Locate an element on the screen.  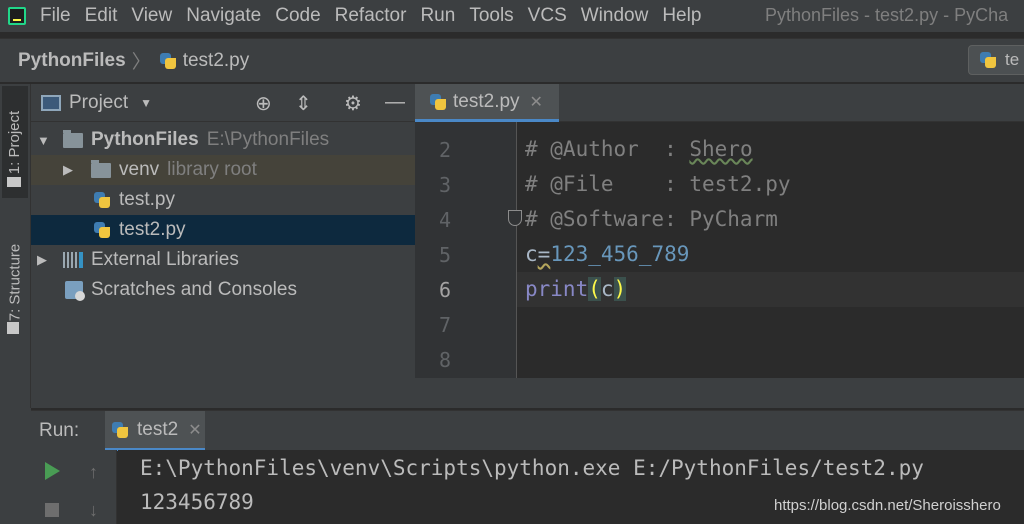
tab-label: test2.py is located at coordinates (486, 101).